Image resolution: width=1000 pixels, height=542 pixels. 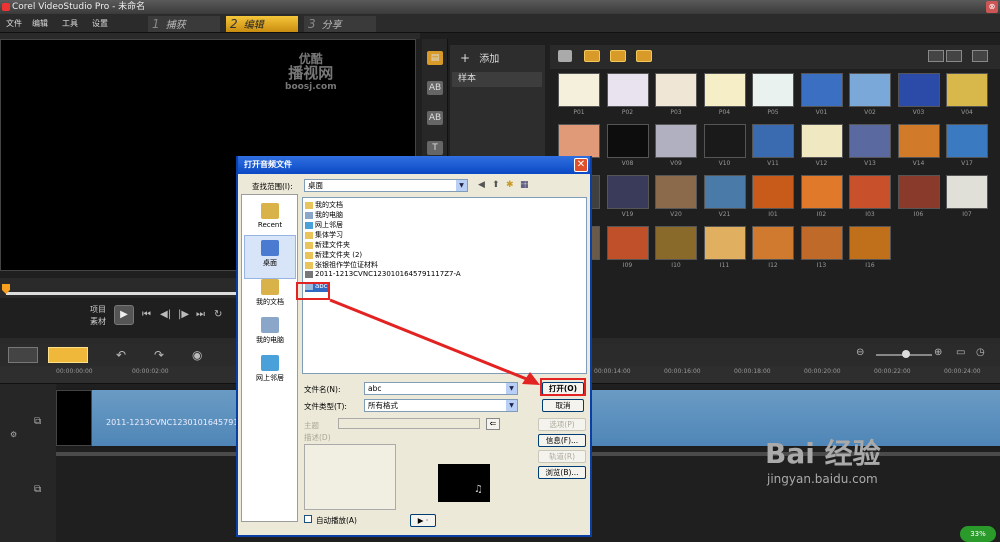 What do you see at coordinates (565, 56) in the screenshot?
I see `folder-icon` at bounding box center [565, 56].